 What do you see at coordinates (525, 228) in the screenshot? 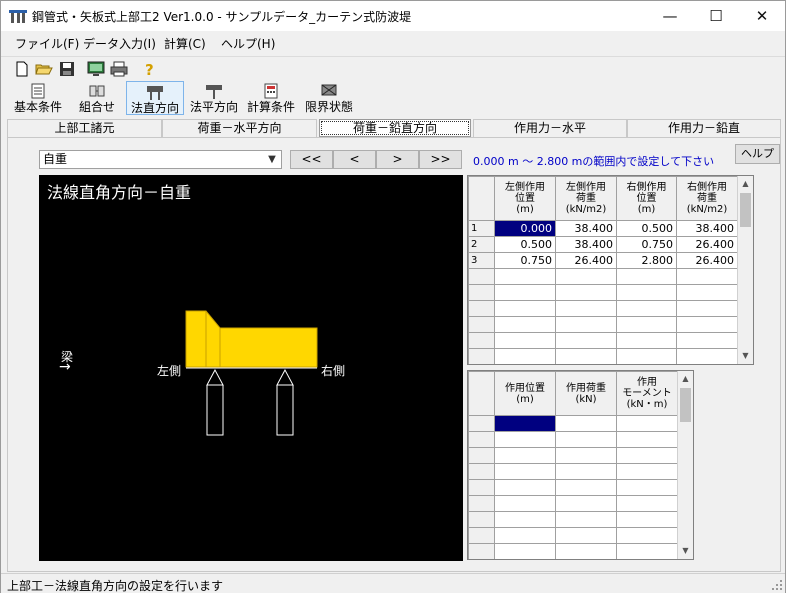
I see `table-cell: 0.000` at bounding box center [525, 228].